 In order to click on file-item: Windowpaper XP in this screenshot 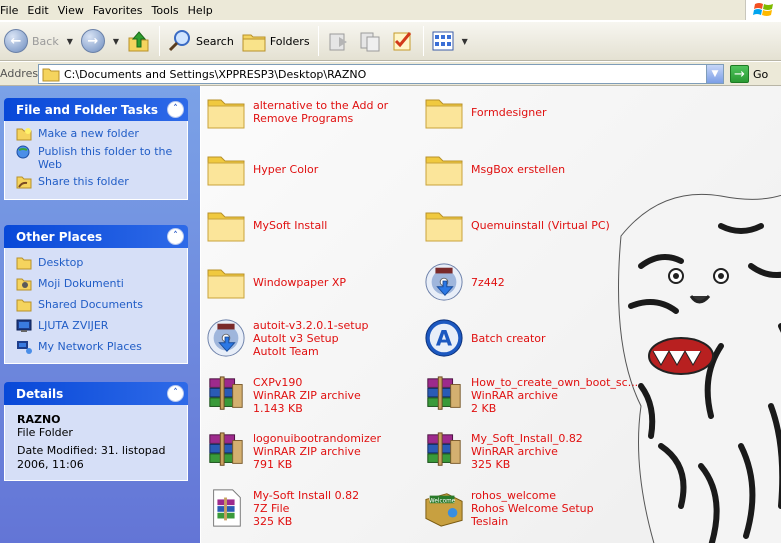, I will do `click(312, 282)`.